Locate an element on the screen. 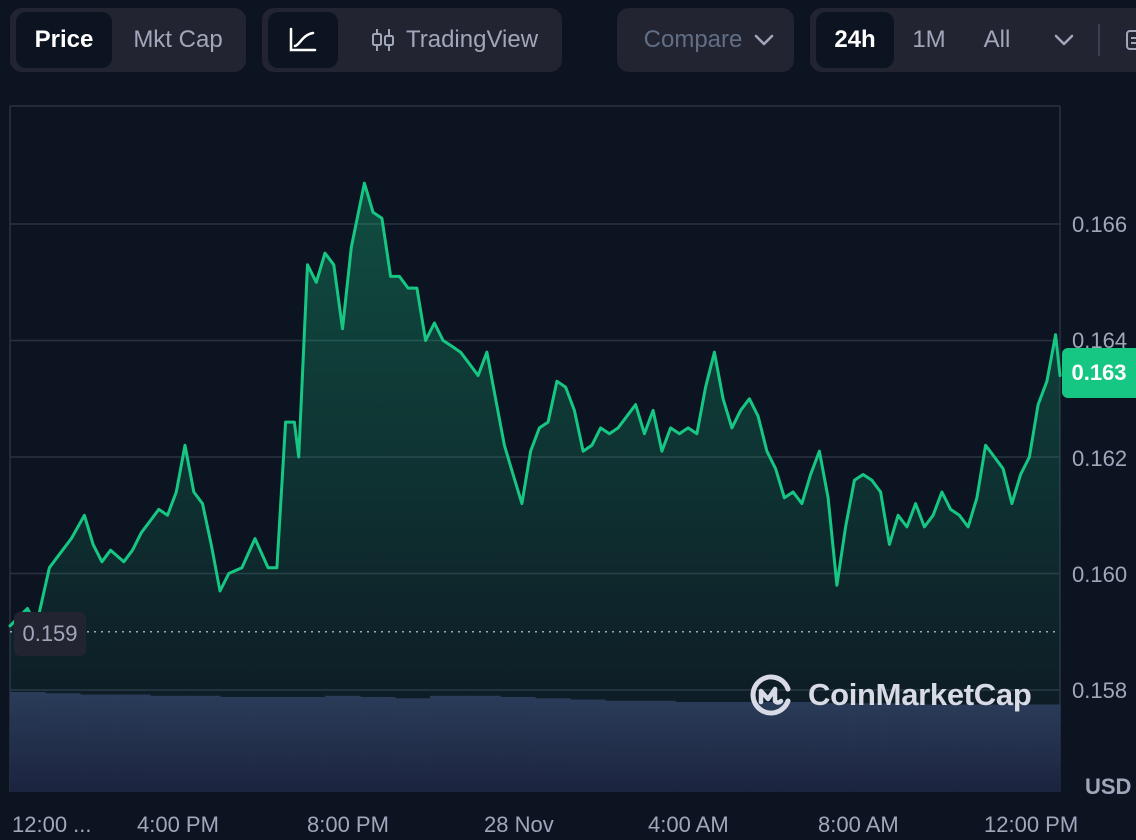 The image size is (1136, 840). more-ranges-button is located at coordinates (1064, 40).